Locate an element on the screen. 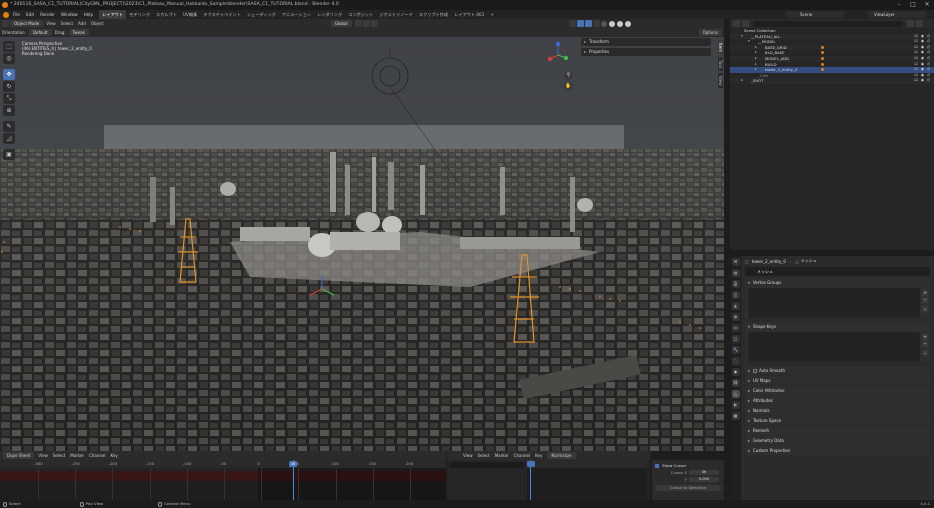 The height and width of the screenshot is (508, 934). snap-icon is located at coordinates (366, 23).